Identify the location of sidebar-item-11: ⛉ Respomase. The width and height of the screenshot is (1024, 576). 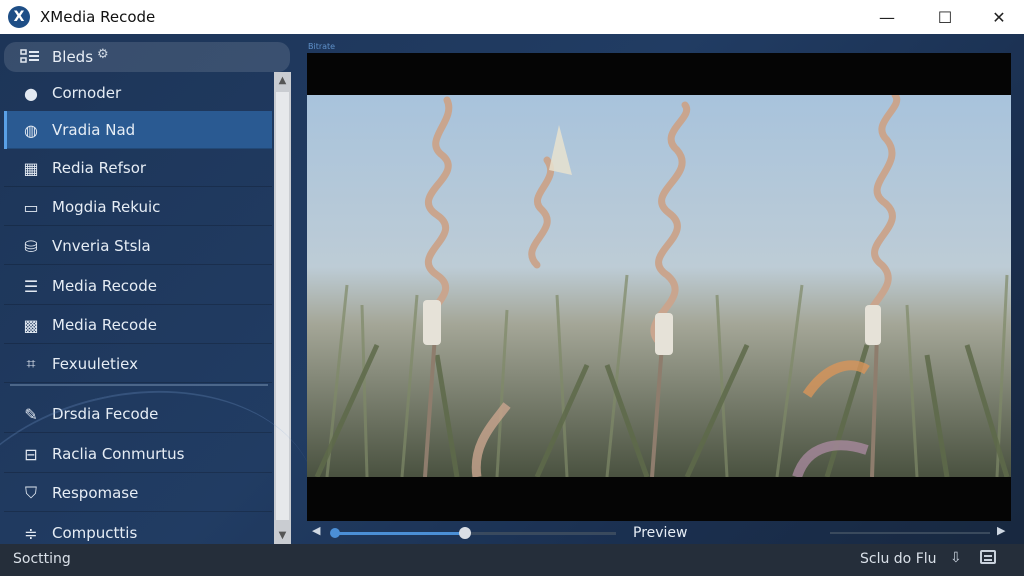
(138, 493).